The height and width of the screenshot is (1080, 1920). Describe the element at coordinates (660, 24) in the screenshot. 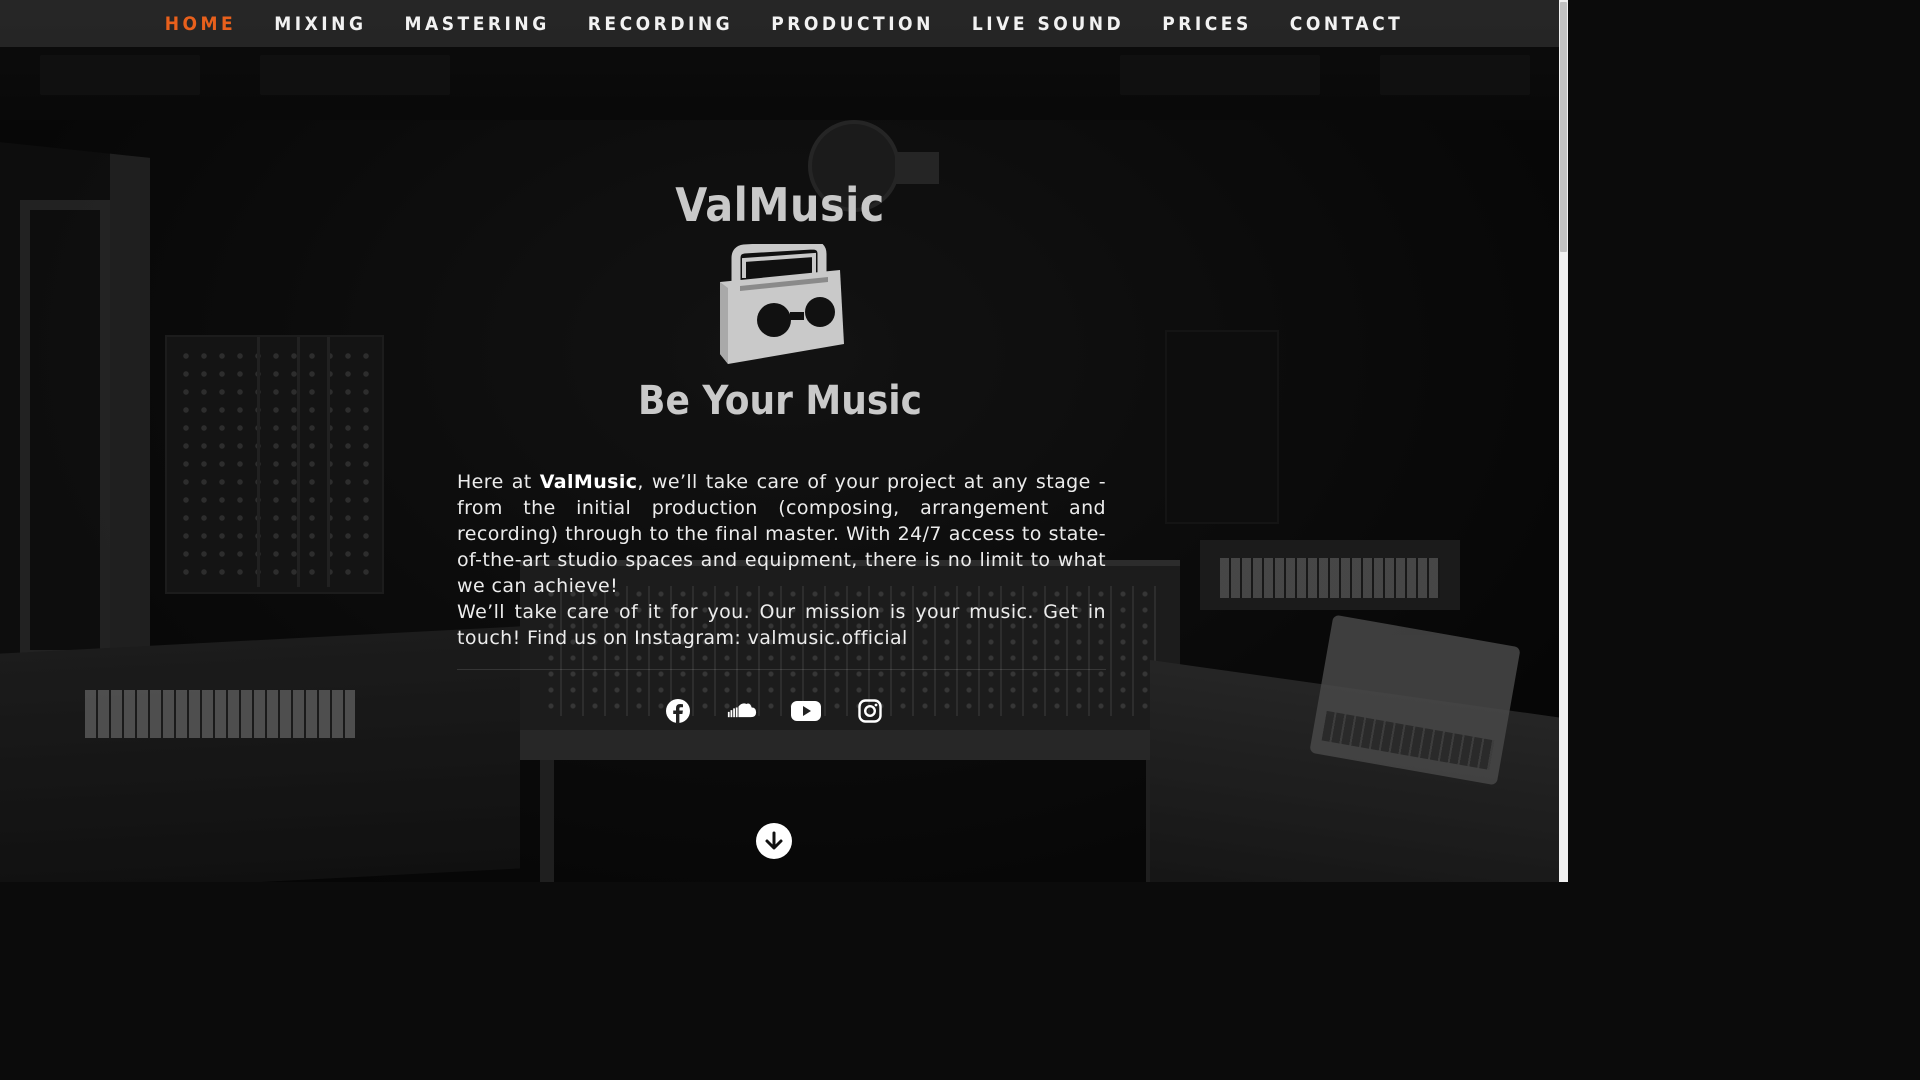

I see `nav-item-recording: RECORDING` at that location.